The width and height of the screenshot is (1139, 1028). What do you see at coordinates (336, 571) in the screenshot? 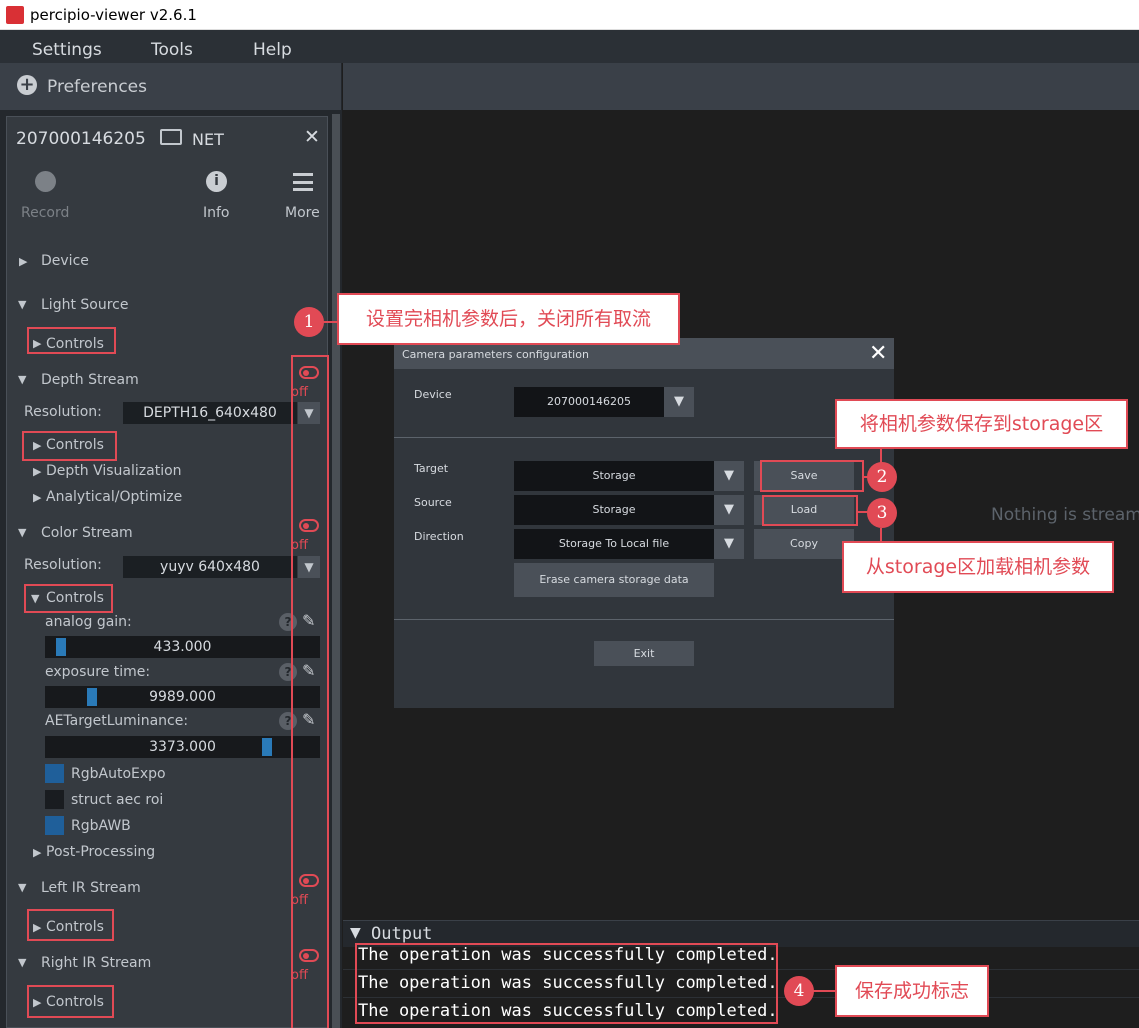
I see `panel-scrollbar` at bounding box center [336, 571].